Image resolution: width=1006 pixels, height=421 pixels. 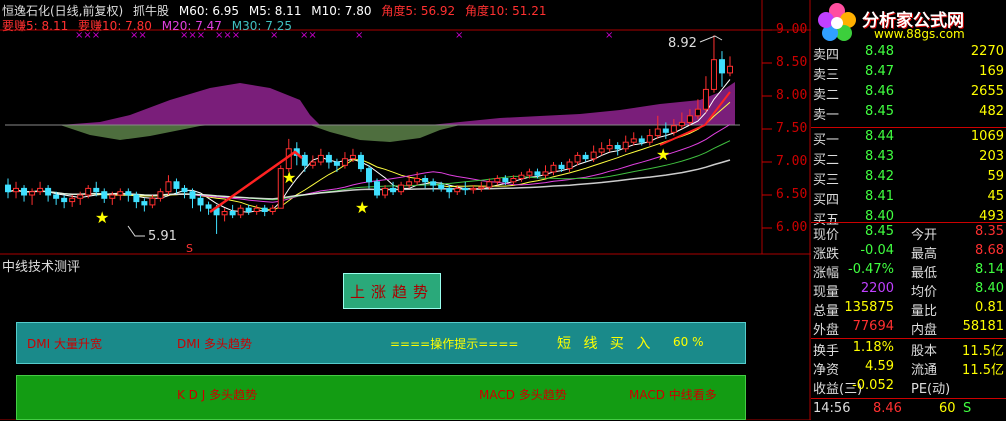 I want to click on quote-row: 买三 8.42 59, so click(x=908, y=179).